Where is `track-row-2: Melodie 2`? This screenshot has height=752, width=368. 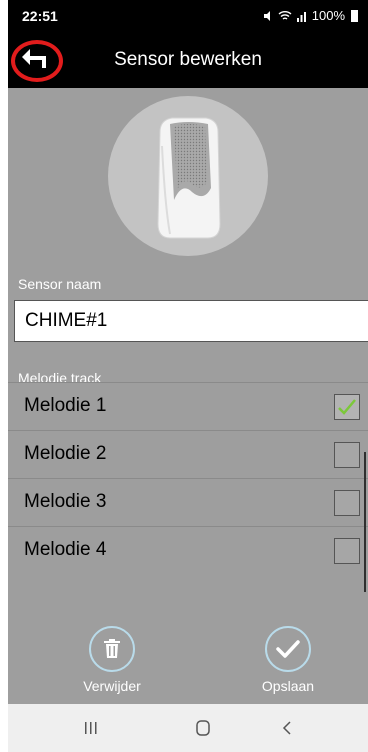
track-row-2: Melodie 2 is located at coordinates (188, 454).